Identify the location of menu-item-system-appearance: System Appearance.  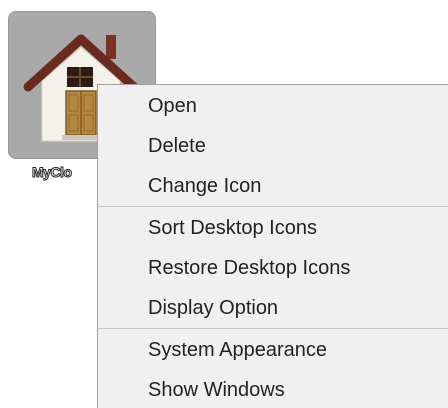
(273, 350).